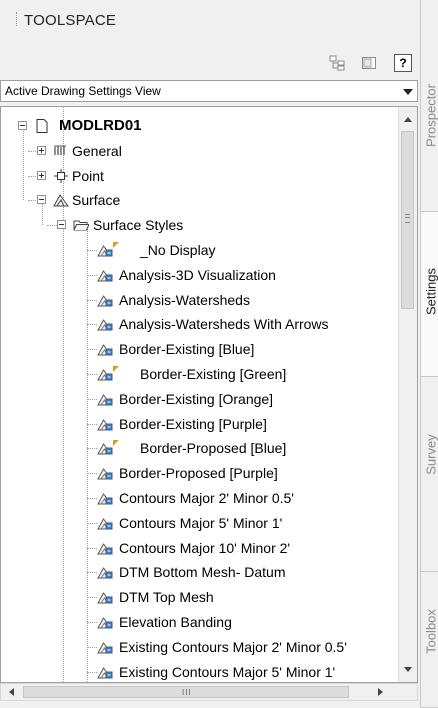 Image resolution: width=438 pixels, height=708 pixels. What do you see at coordinates (233, 646) in the screenshot?
I see `surface-style-label: Existing Contours Major 2' Minor 0.5'` at bounding box center [233, 646].